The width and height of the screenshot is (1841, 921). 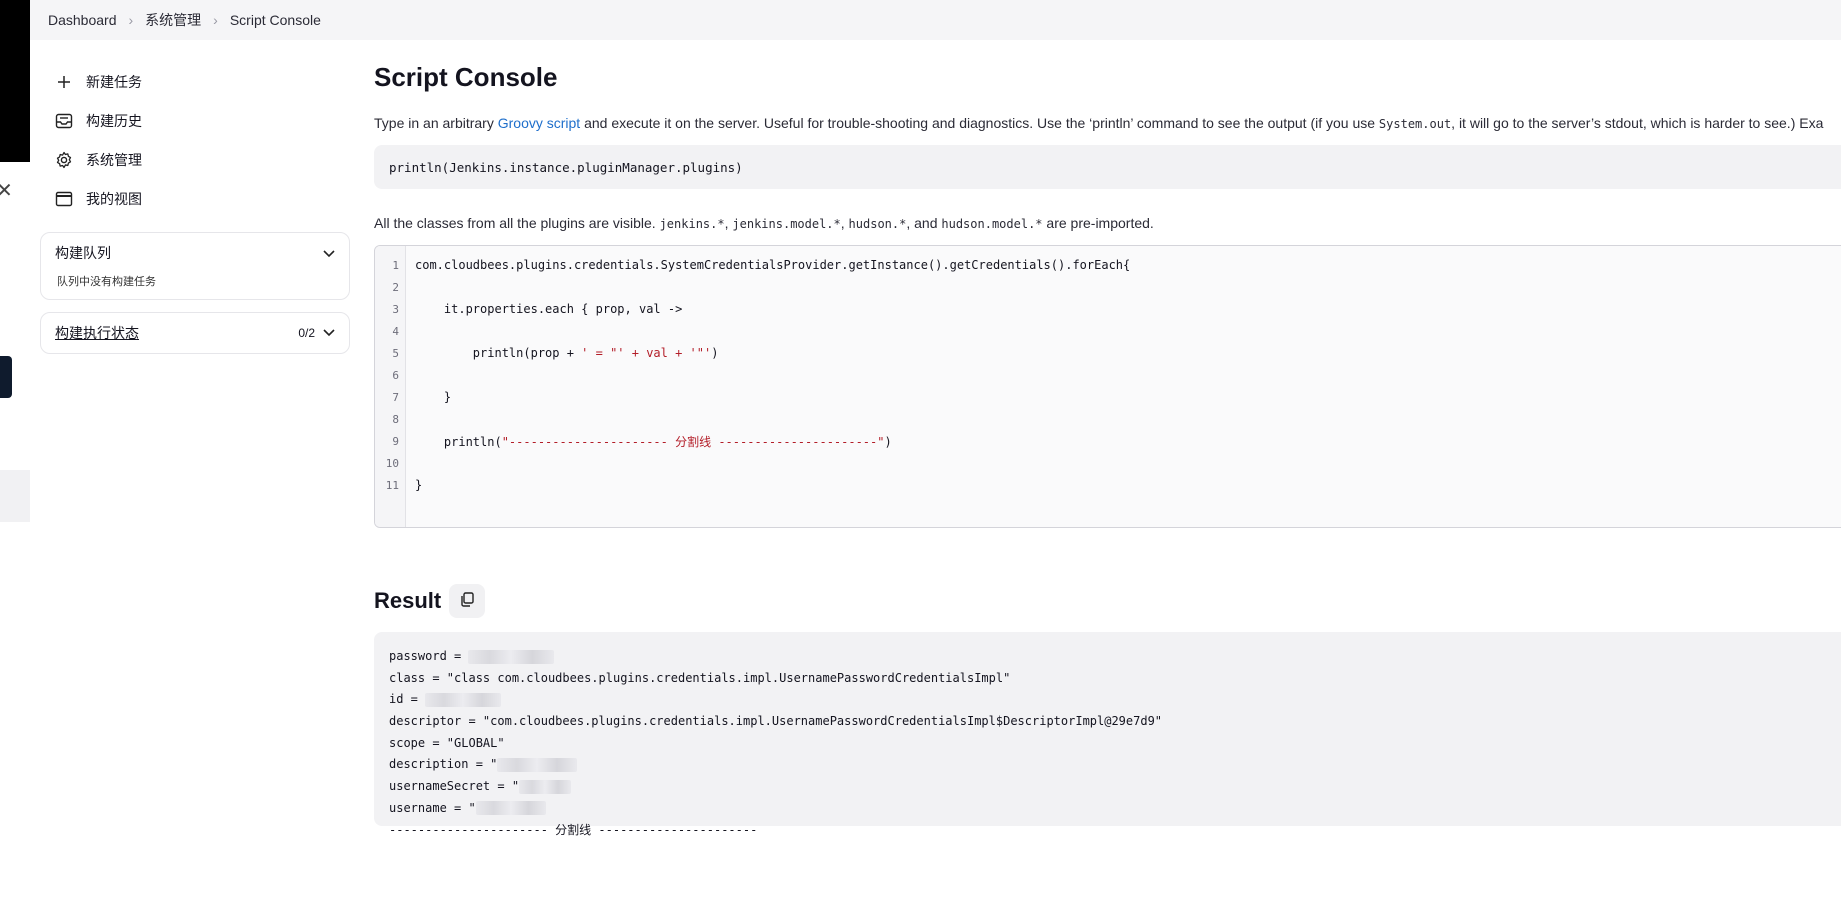 What do you see at coordinates (392, 463) in the screenshot?
I see `line-number: 10` at bounding box center [392, 463].